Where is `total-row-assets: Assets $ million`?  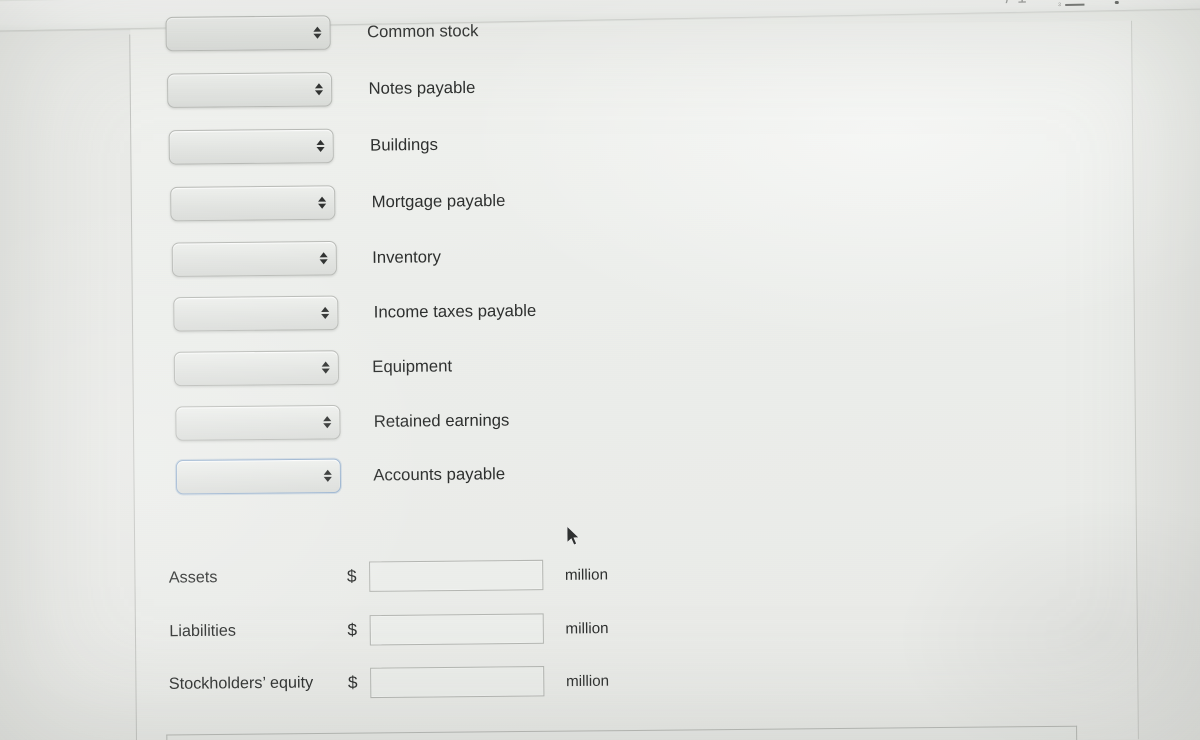 total-row-assets: Assets $ million is located at coordinates (388, 576).